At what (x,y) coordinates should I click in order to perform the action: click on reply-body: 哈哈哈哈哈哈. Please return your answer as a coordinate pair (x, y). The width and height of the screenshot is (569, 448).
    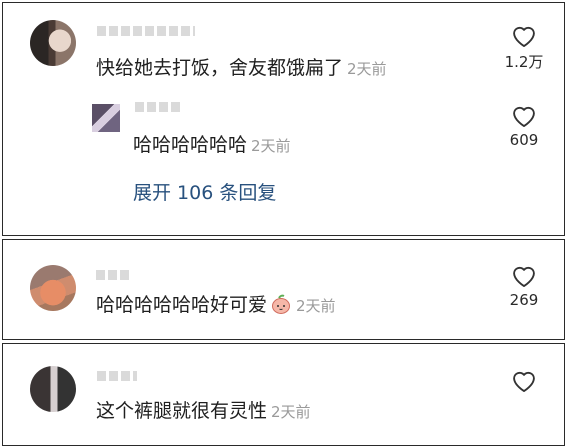
    Looking at the image, I should click on (190, 145).